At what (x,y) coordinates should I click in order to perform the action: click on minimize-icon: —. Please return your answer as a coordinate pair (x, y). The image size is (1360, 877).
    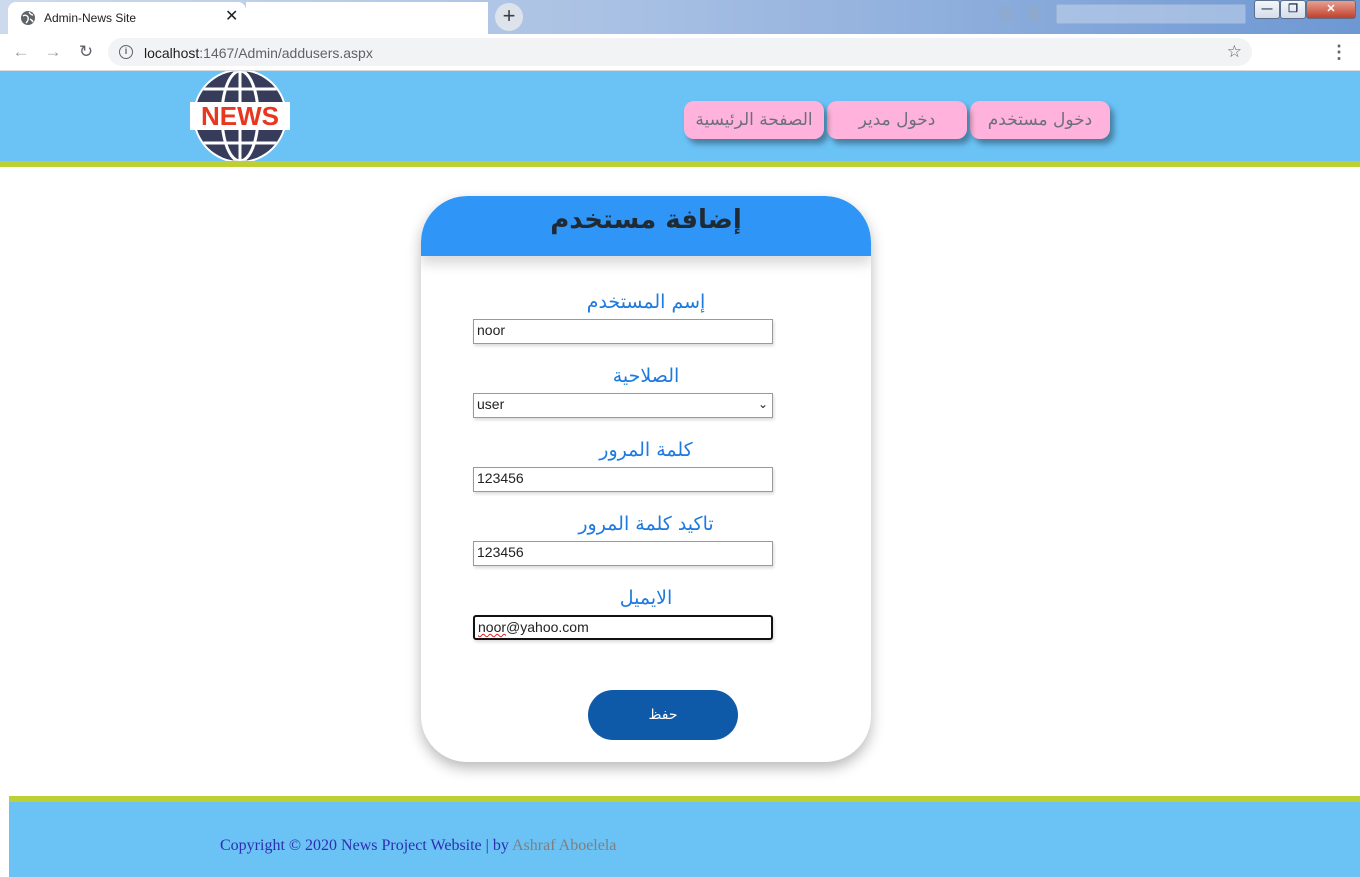
    Looking at the image, I should click on (1267, 9).